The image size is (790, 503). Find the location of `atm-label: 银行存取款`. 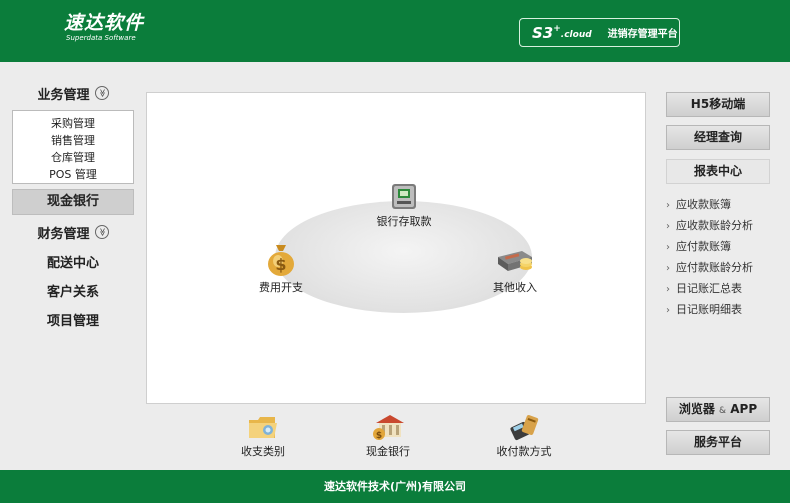

atm-label: 银行存取款 is located at coordinates (404, 221).